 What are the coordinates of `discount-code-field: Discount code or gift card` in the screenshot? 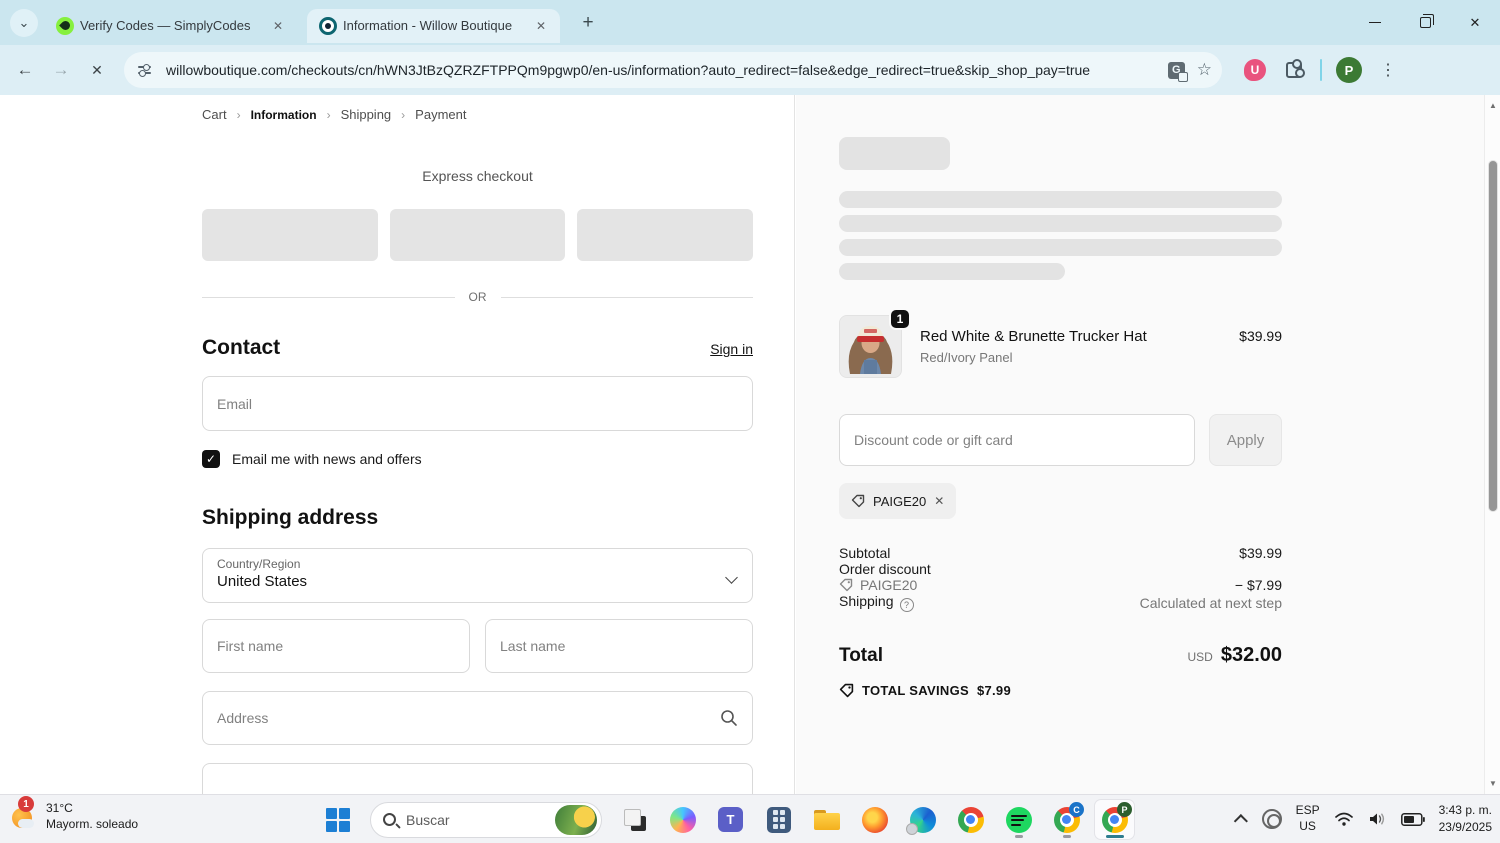 It's located at (1017, 440).